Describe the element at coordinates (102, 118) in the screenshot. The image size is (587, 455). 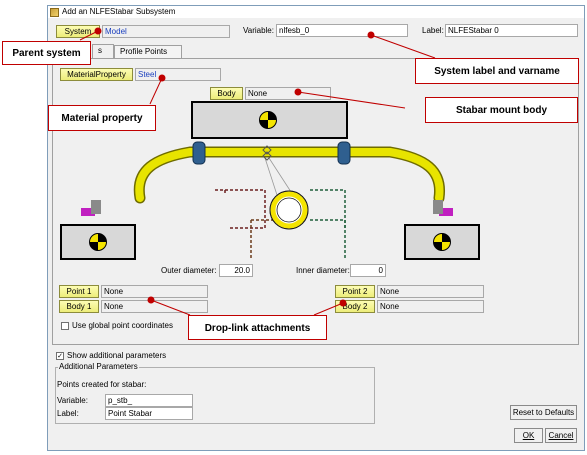
I see `callout-material-property: Material property` at that location.